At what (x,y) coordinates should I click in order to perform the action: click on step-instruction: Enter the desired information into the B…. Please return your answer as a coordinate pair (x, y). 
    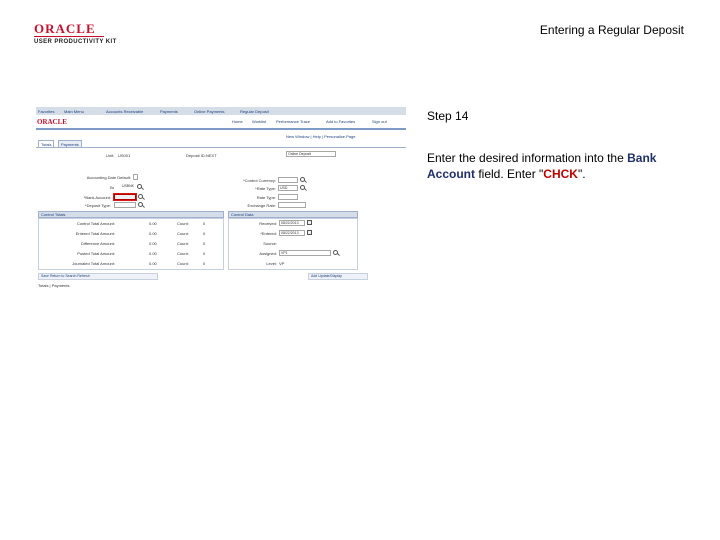
    Looking at the image, I should click on (562, 166).